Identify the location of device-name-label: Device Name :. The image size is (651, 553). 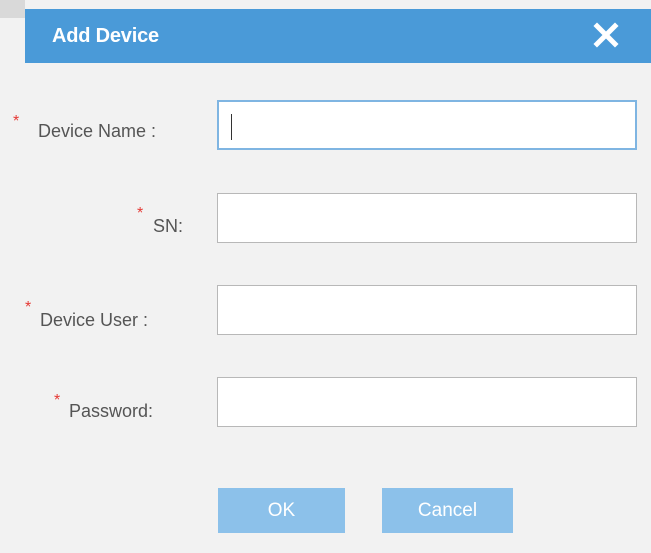
(97, 131).